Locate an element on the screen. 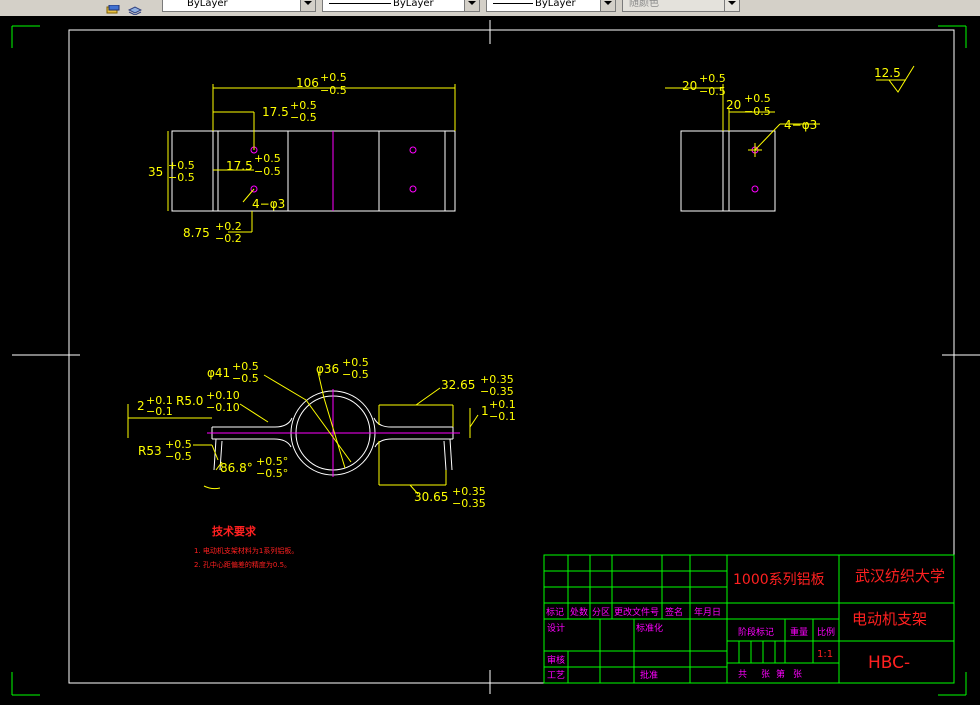 The width and height of the screenshot is (980, 705). dim-r53-tol-lower: −0.5 is located at coordinates (178, 456).